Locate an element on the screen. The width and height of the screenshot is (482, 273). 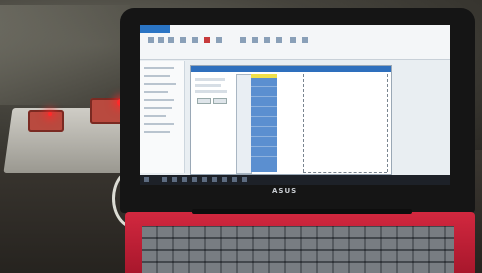
laptop-keyboard is located at coordinates (298, 249).